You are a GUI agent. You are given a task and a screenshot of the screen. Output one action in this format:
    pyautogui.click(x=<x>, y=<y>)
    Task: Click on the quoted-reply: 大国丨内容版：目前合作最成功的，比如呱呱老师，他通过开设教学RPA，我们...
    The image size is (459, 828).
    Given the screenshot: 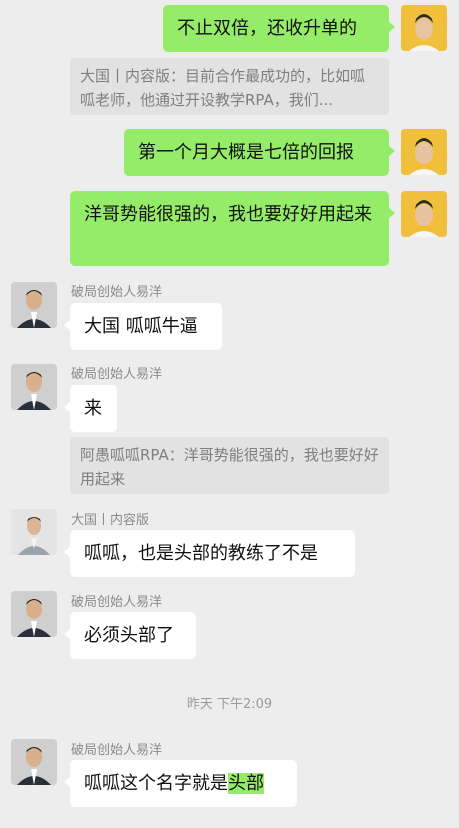 What is the action you would take?
    pyautogui.click(x=229, y=86)
    